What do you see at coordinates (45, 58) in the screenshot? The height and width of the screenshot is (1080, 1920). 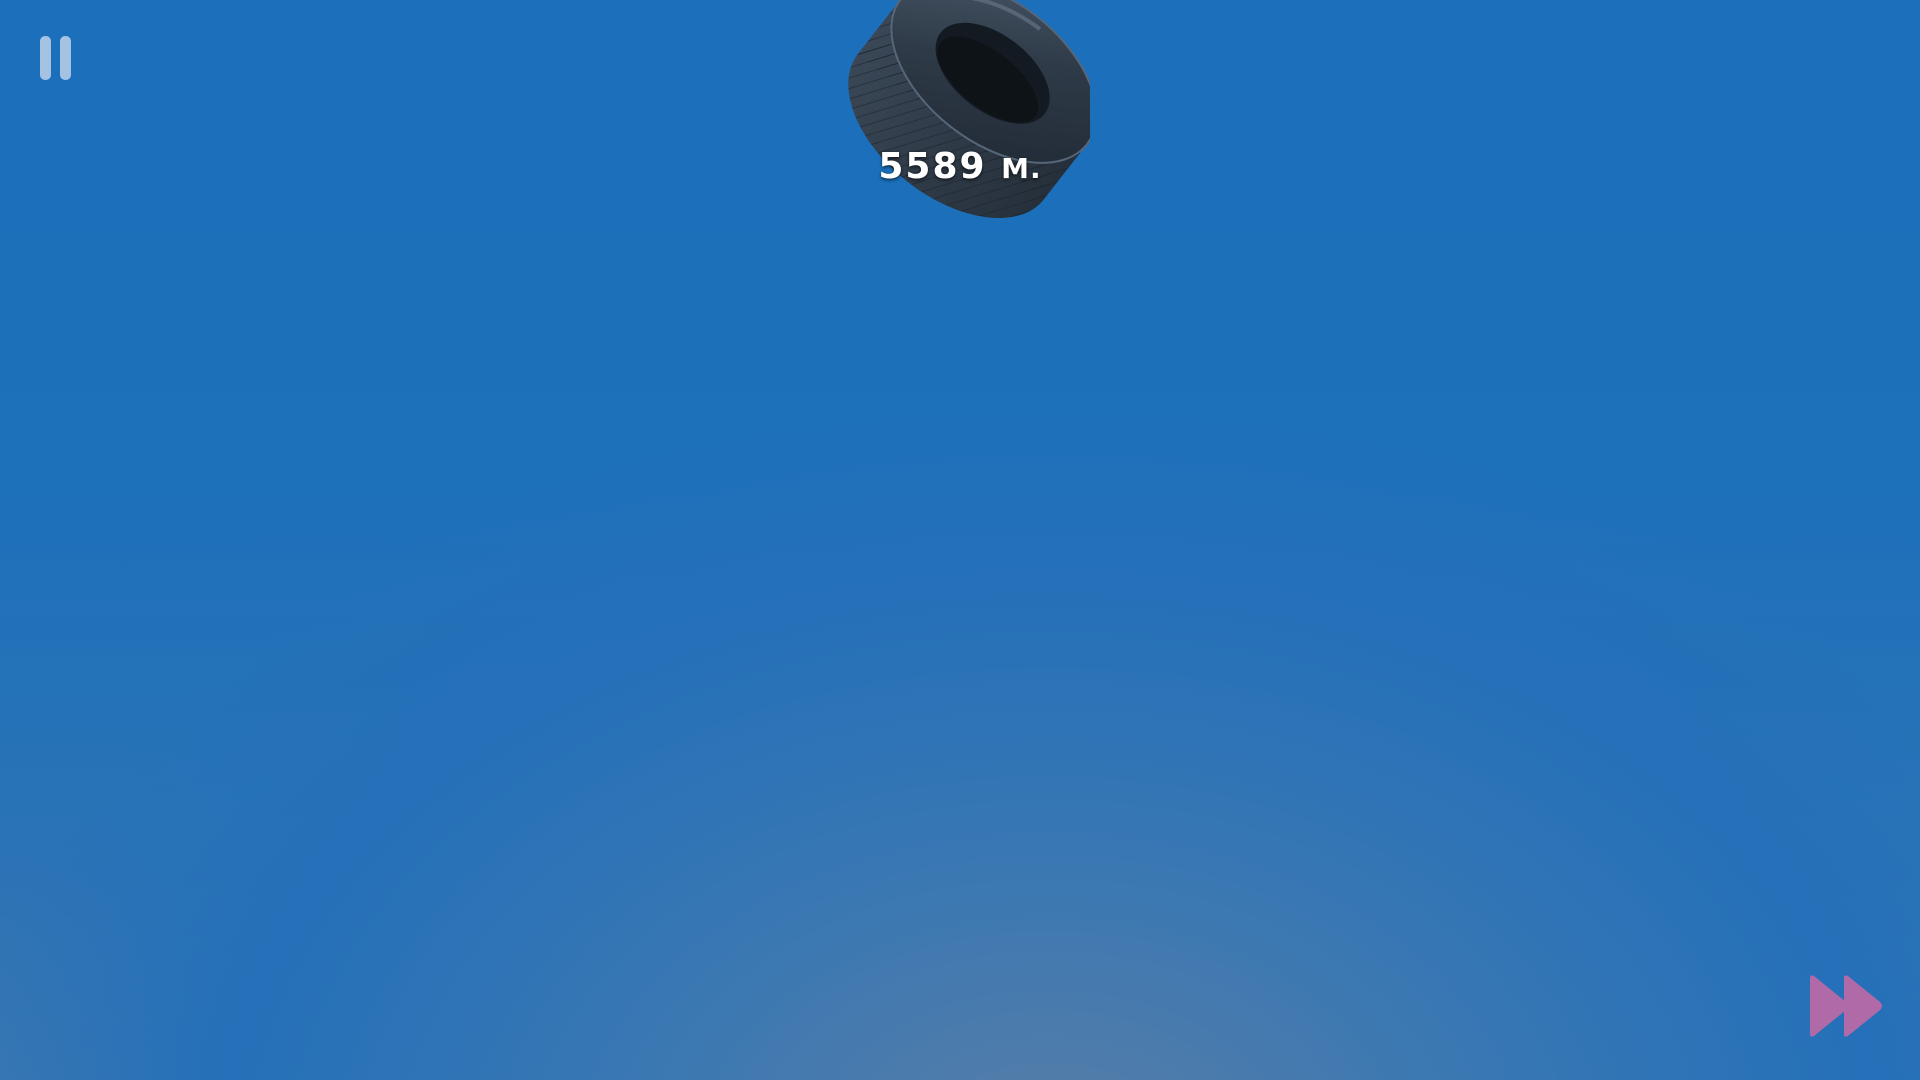 I see `pause-icon-bar-left` at bounding box center [45, 58].